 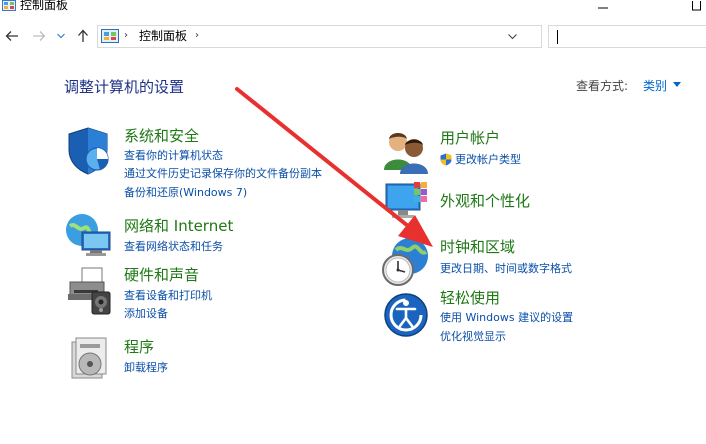 I want to click on link-backup-restore: 备份和还原(Windows 7), so click(x=185, y=193).